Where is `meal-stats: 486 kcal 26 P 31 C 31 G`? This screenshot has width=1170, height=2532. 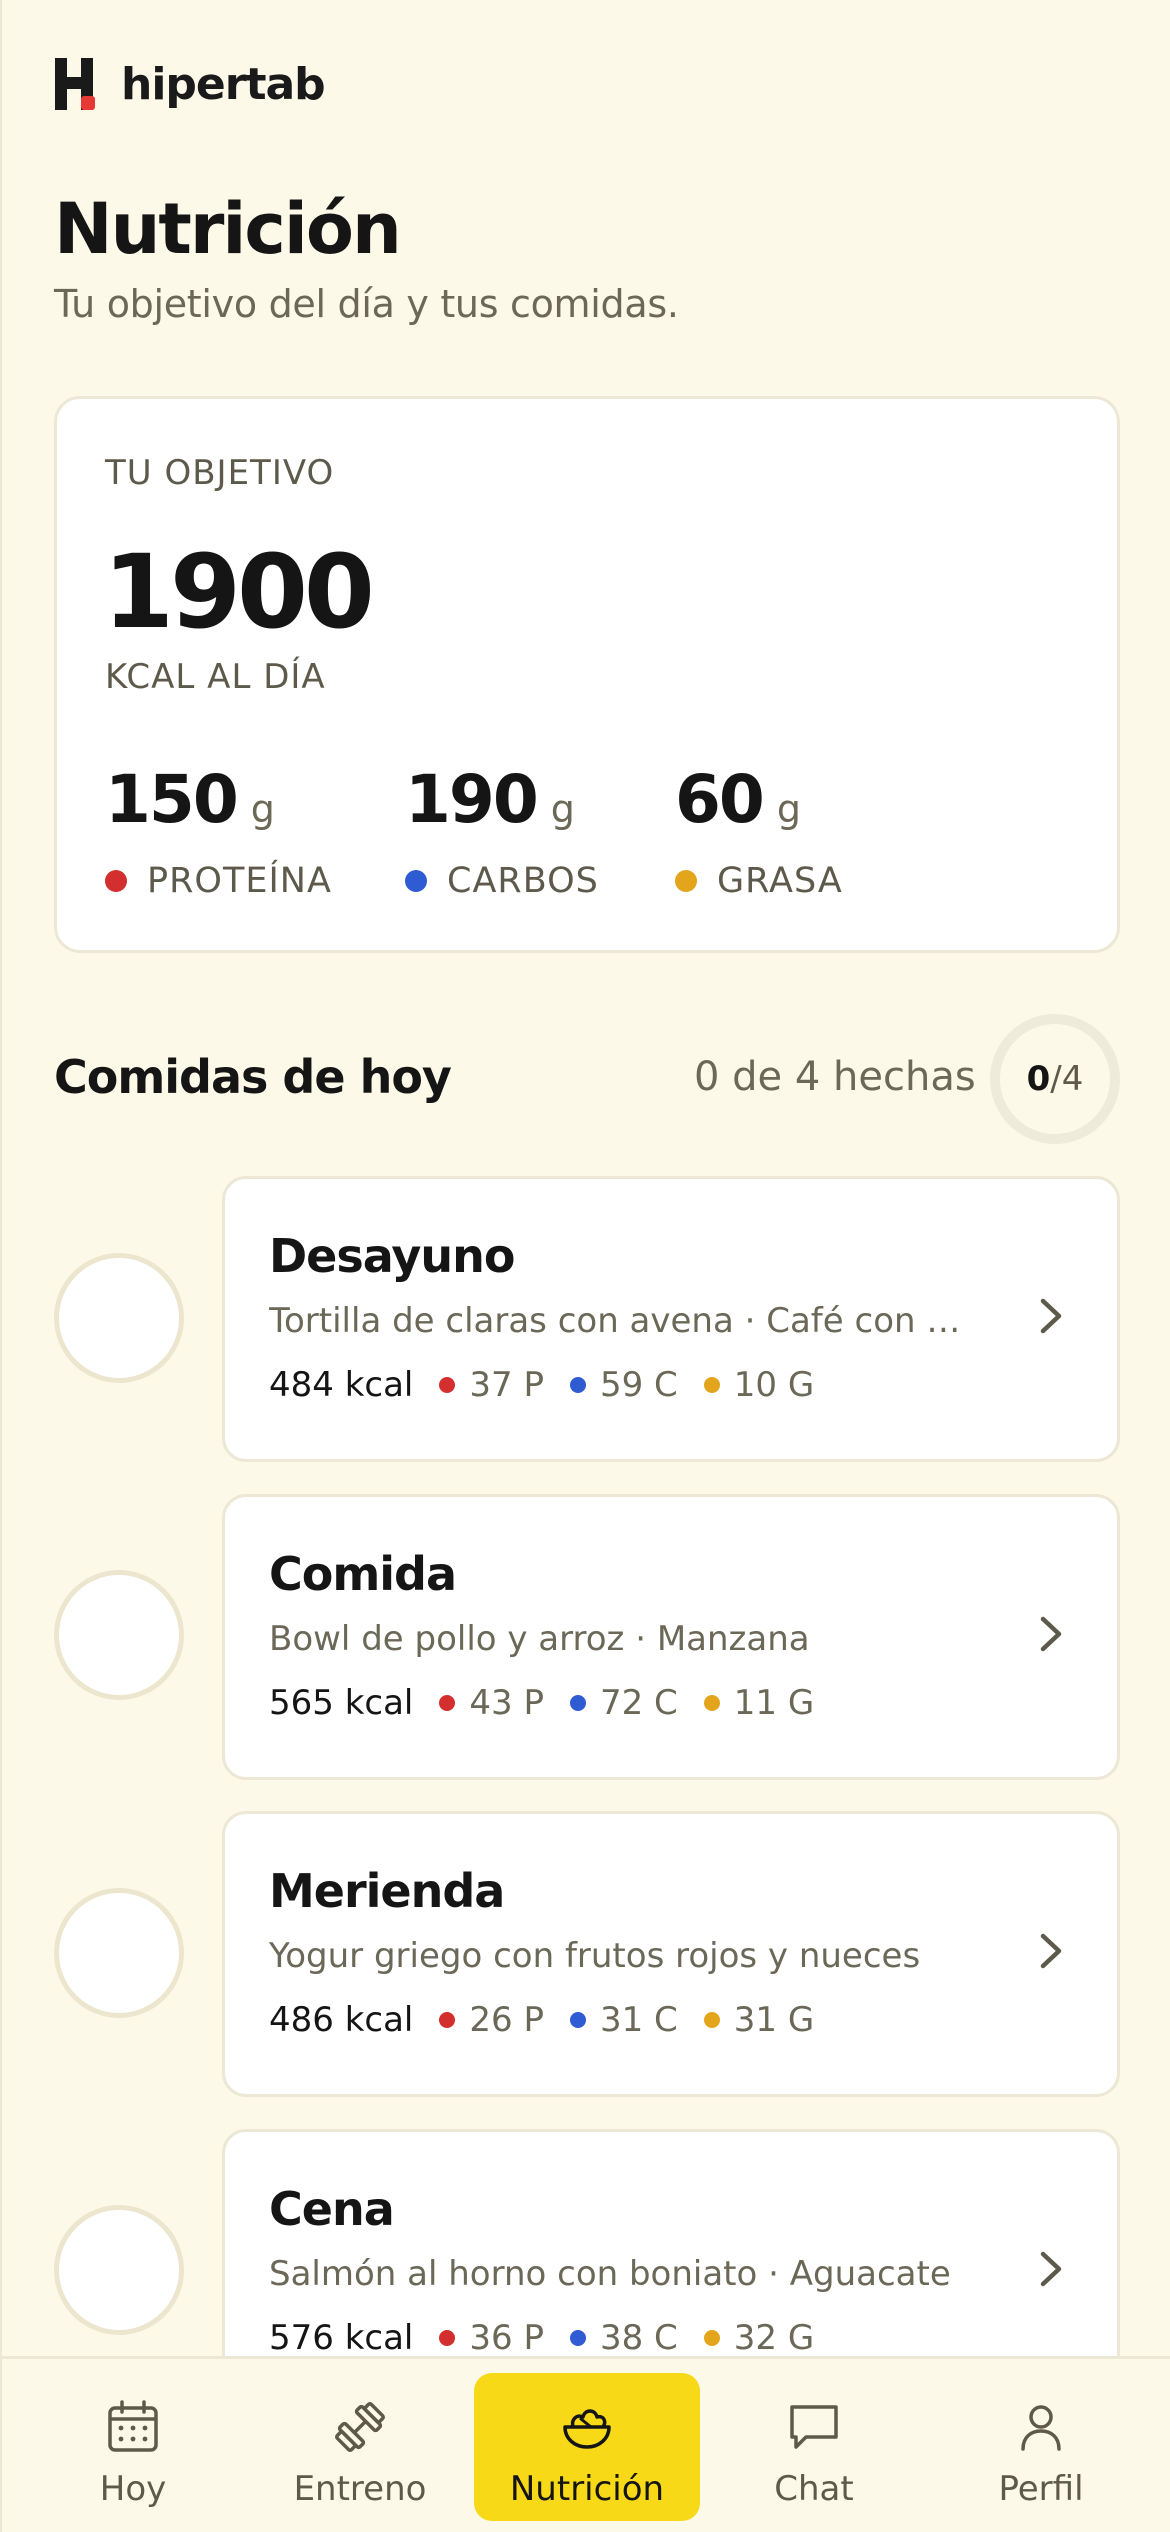
meal-stats: 486 kcal 26 P 31 C 31 G is located at coordinates (554, 2020).